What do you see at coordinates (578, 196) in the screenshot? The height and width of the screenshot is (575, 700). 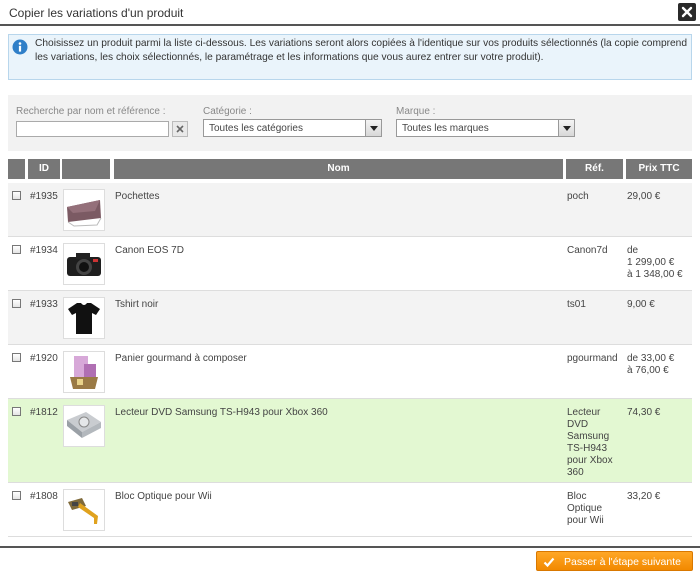 I see `row-ref: poch` at bounding box center [578, 196].